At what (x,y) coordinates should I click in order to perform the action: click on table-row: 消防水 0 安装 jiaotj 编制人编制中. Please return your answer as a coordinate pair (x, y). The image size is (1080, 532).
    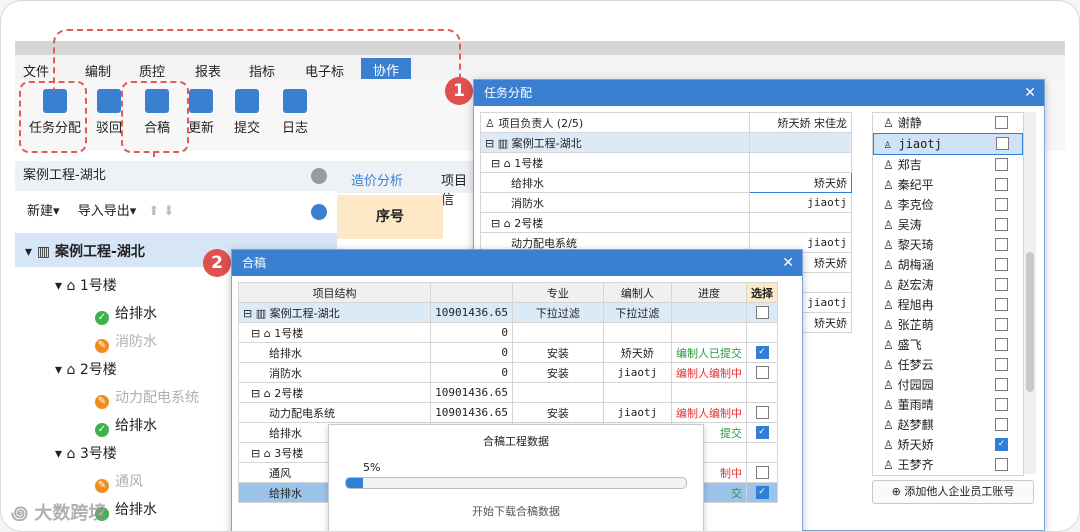
    Looking at the image, I should click on (507, 372).